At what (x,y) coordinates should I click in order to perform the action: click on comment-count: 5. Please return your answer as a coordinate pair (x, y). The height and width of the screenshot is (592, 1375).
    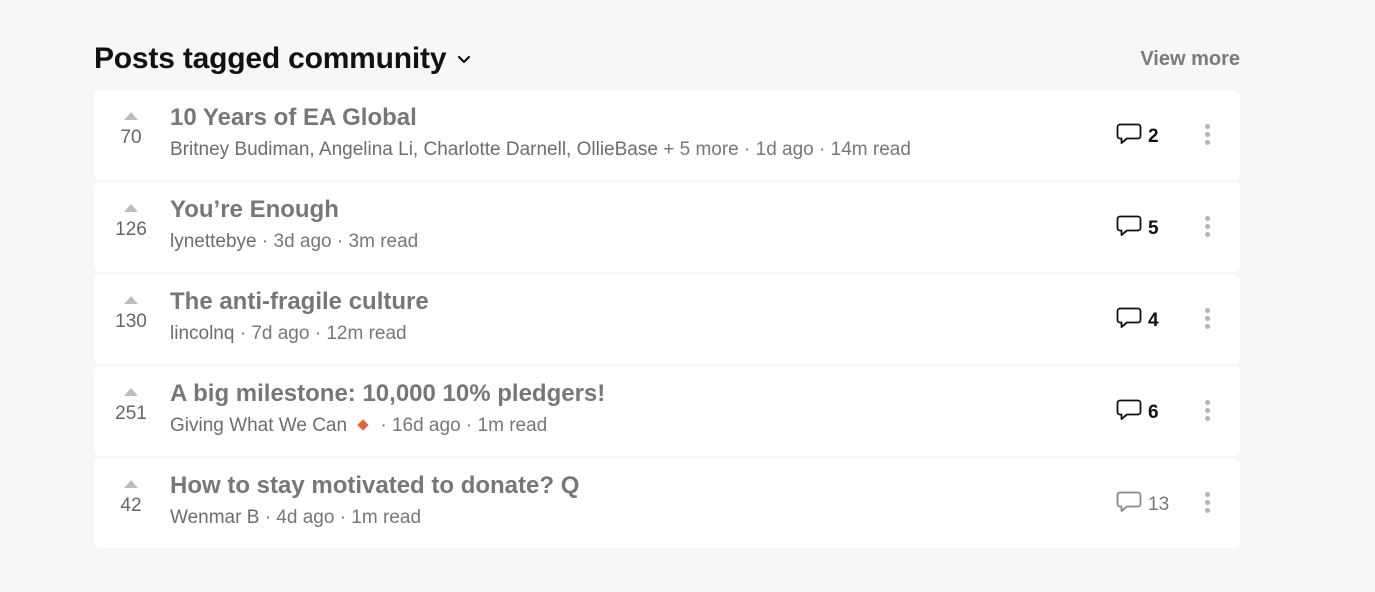
    Looking at the image, I should click on (1153, 228).